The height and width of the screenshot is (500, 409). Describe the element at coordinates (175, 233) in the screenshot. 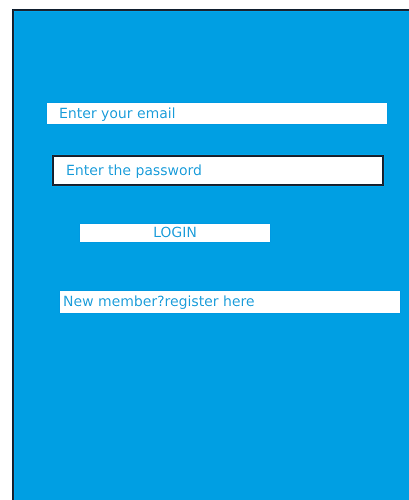

I see `login-button: LOGIN` at that location.